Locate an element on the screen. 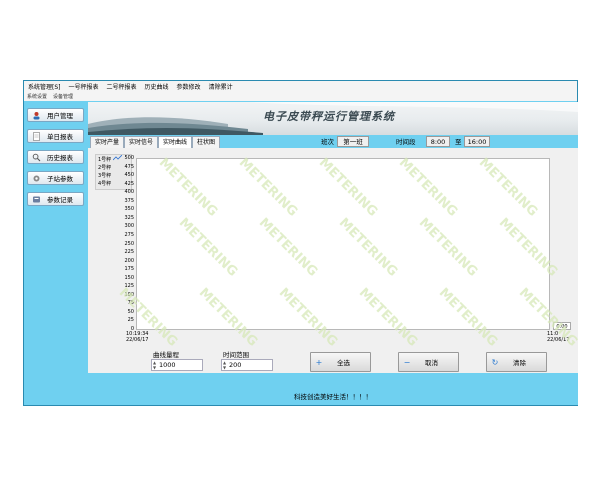  status-bar: 科技创造美好生活！！！！ is located at coordinates (333, 397).